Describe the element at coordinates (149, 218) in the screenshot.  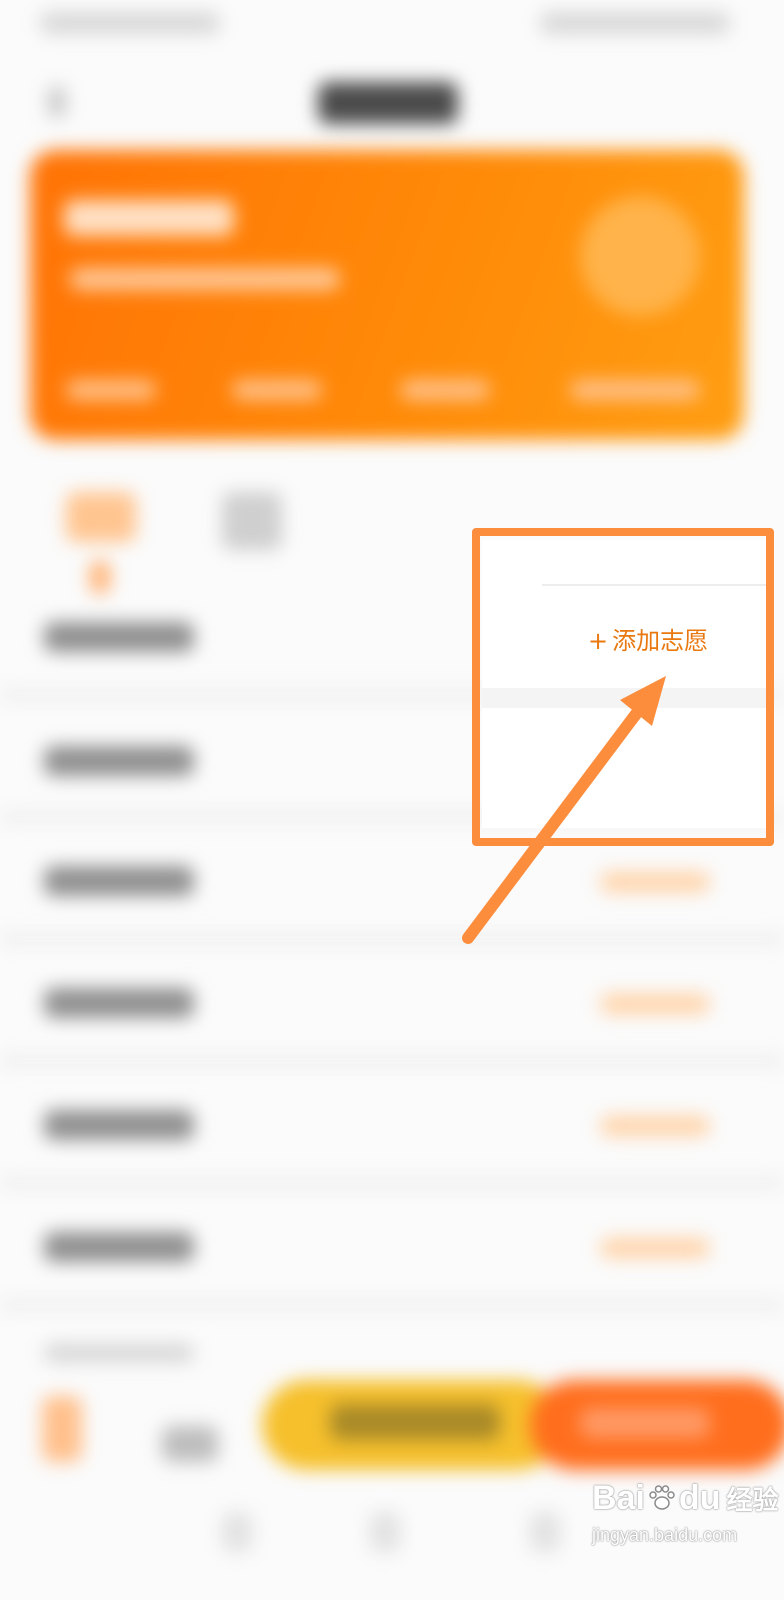
I see `banner-heading-blurred` at that location.